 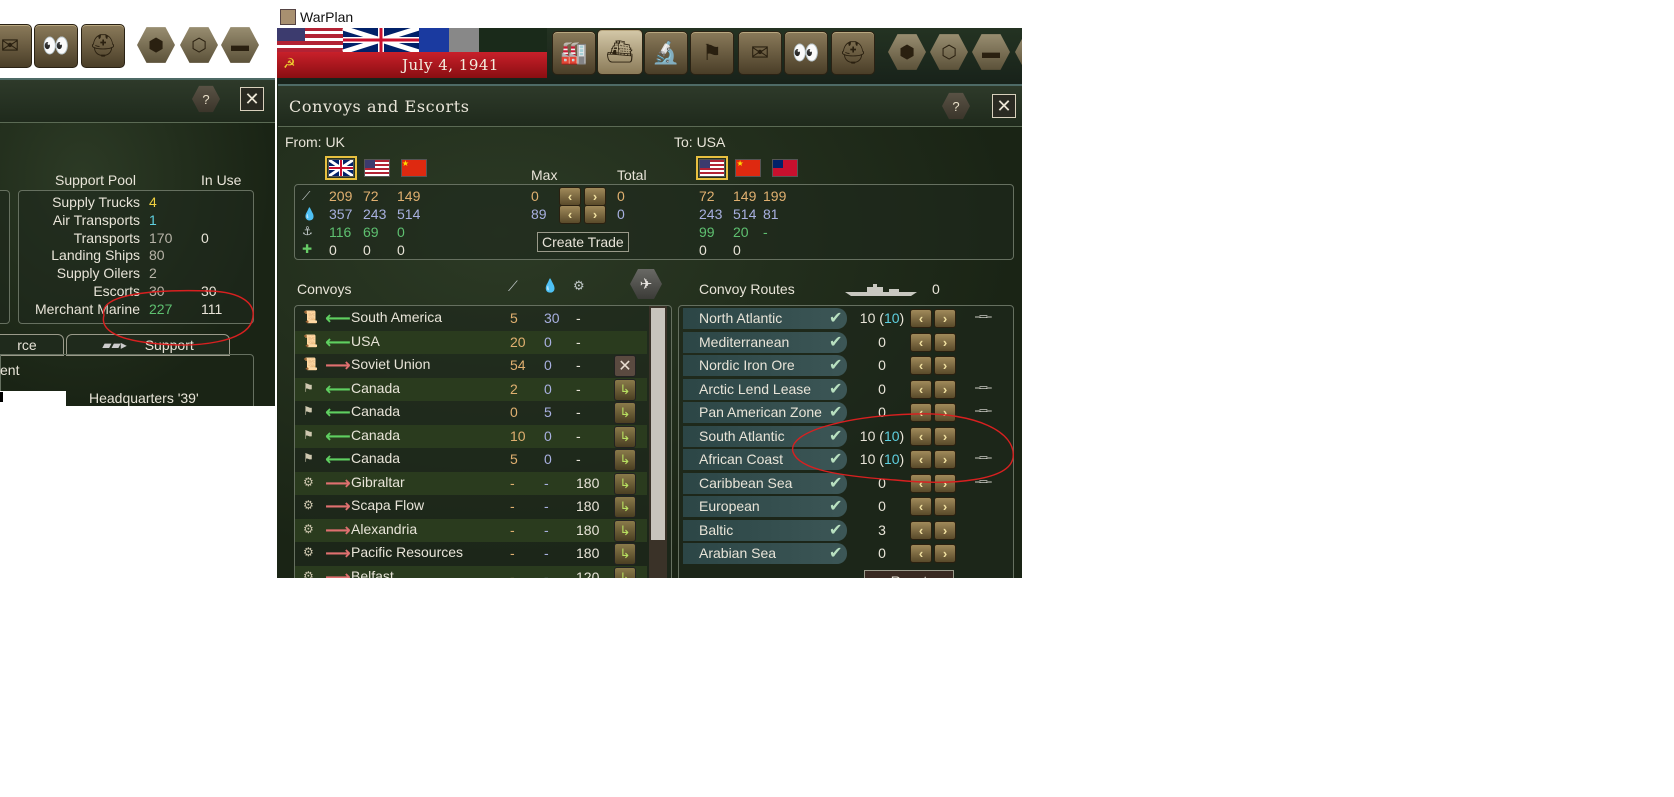 What do you see at coordinates (471, 436) in the screenshot?
I see `convoy-row: ⚑ ⟵ Canada 10 0 - ↳` at bounding box center [471, 436].